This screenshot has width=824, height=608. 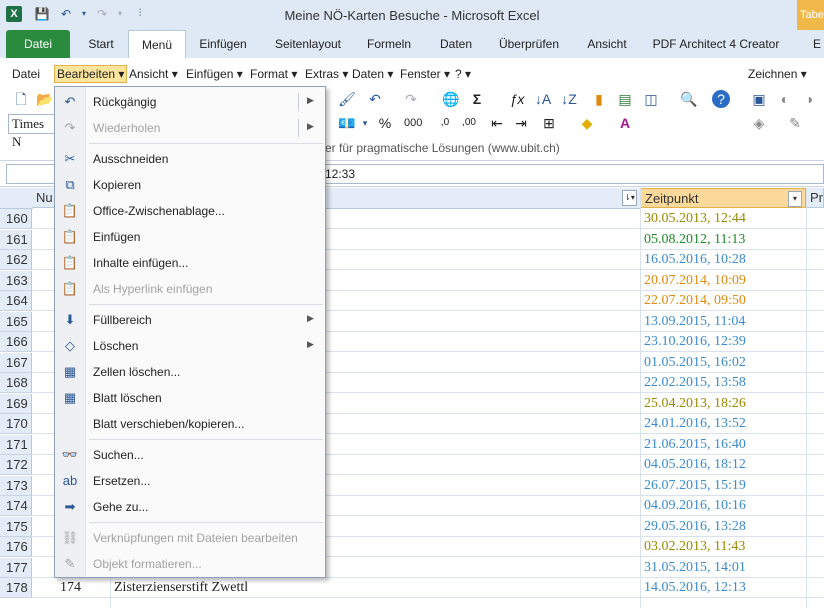 What do you see at coordinates (45, 99) in the screenshot?
I see `open-folder-icon: 📂` at bounding box center [45, 99].